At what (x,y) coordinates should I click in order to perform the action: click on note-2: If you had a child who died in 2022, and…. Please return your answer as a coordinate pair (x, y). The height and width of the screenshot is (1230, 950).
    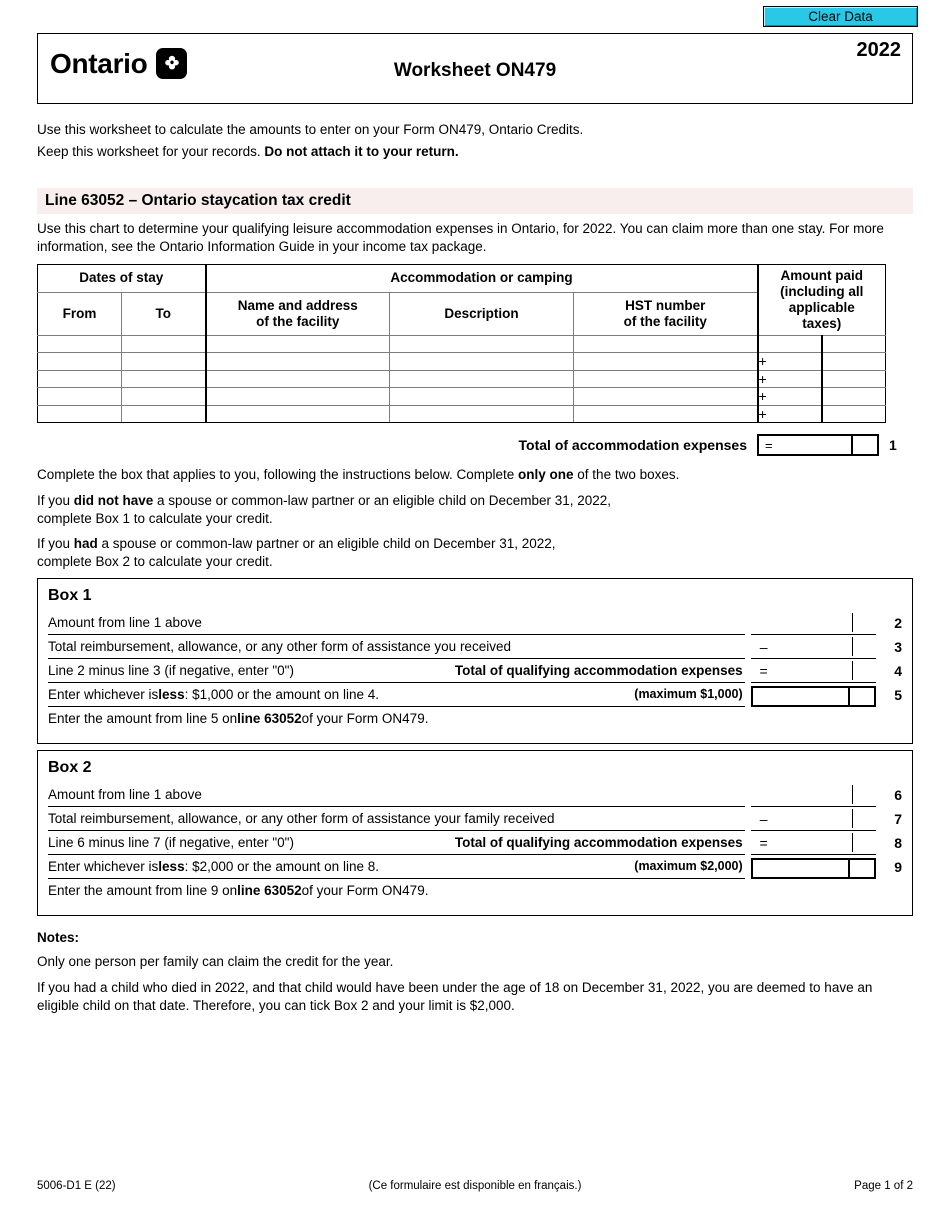
    Looking at the image, I should click on (455, 996).